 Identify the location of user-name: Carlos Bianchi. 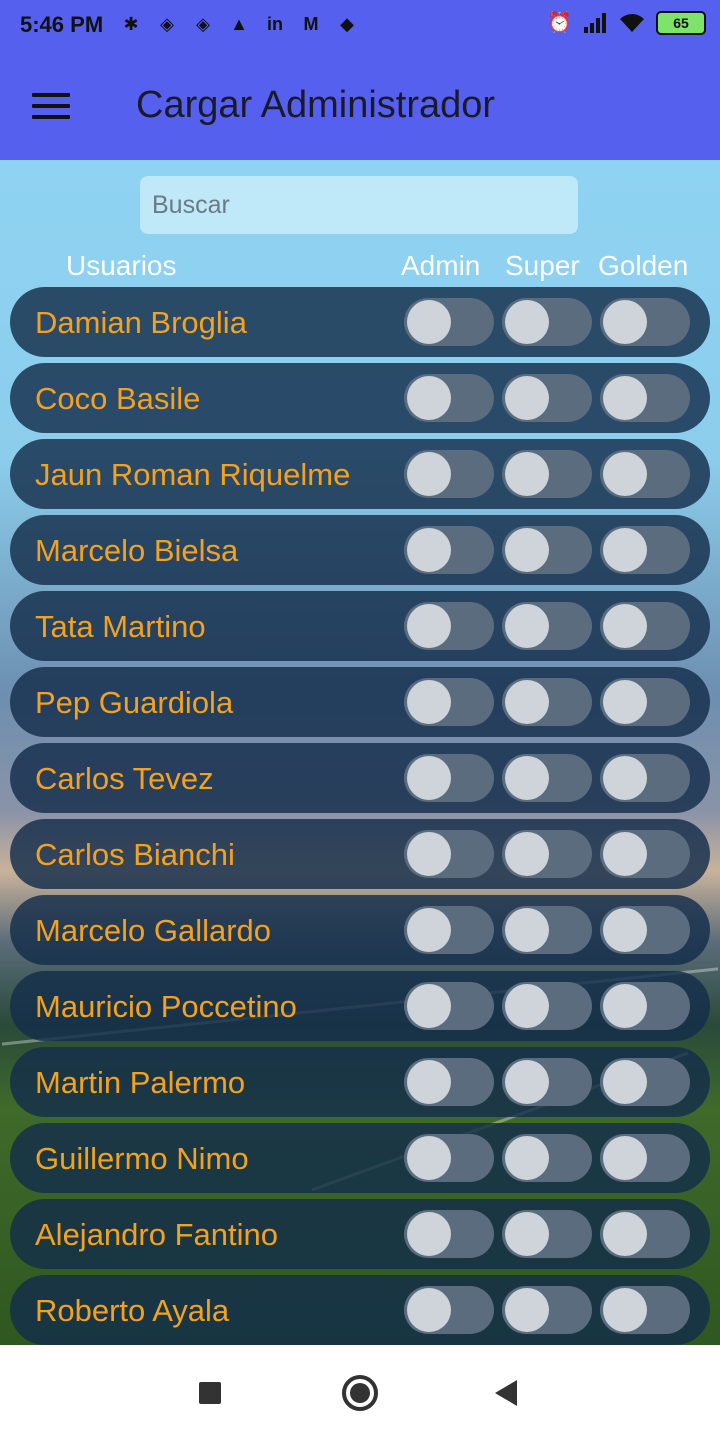
(135, 854).